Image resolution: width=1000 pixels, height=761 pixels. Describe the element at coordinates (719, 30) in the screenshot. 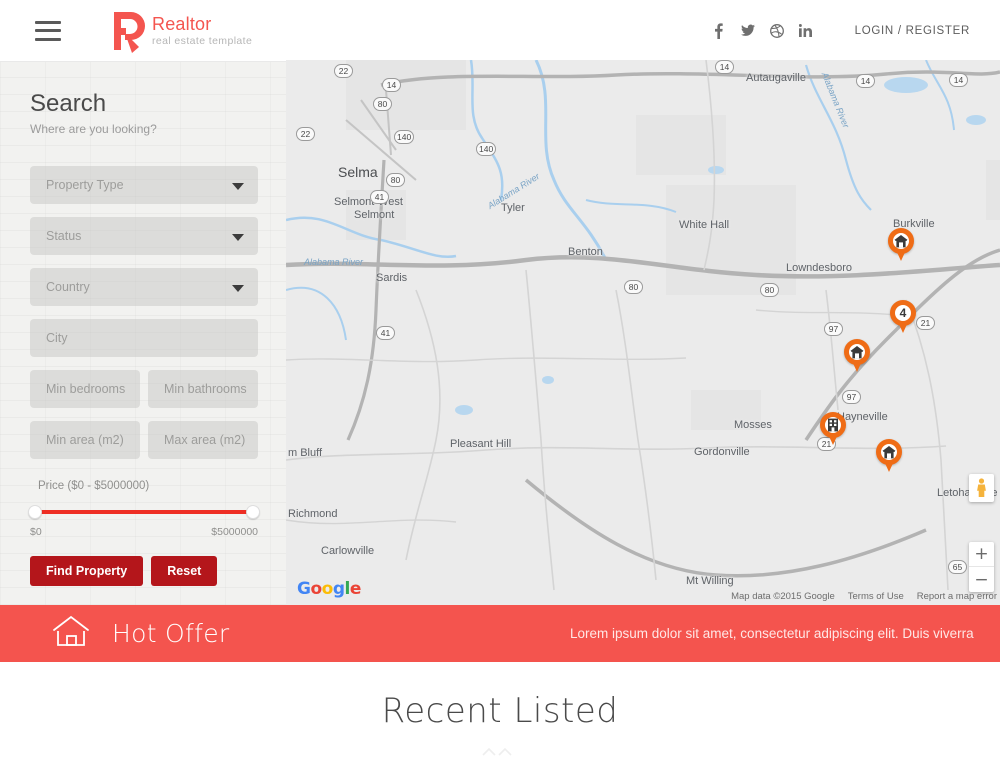

I see `facebook-icon` at that location.